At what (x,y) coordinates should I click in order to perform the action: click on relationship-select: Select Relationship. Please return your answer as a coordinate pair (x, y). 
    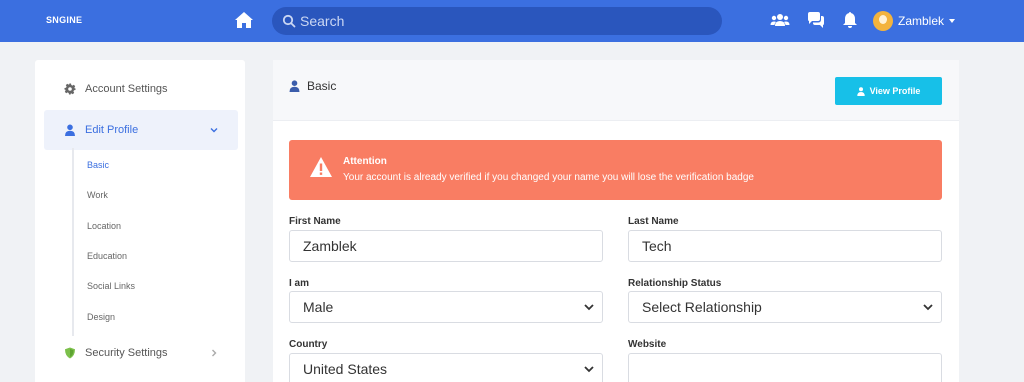
    Looking at the image, I should click on (785, 307).